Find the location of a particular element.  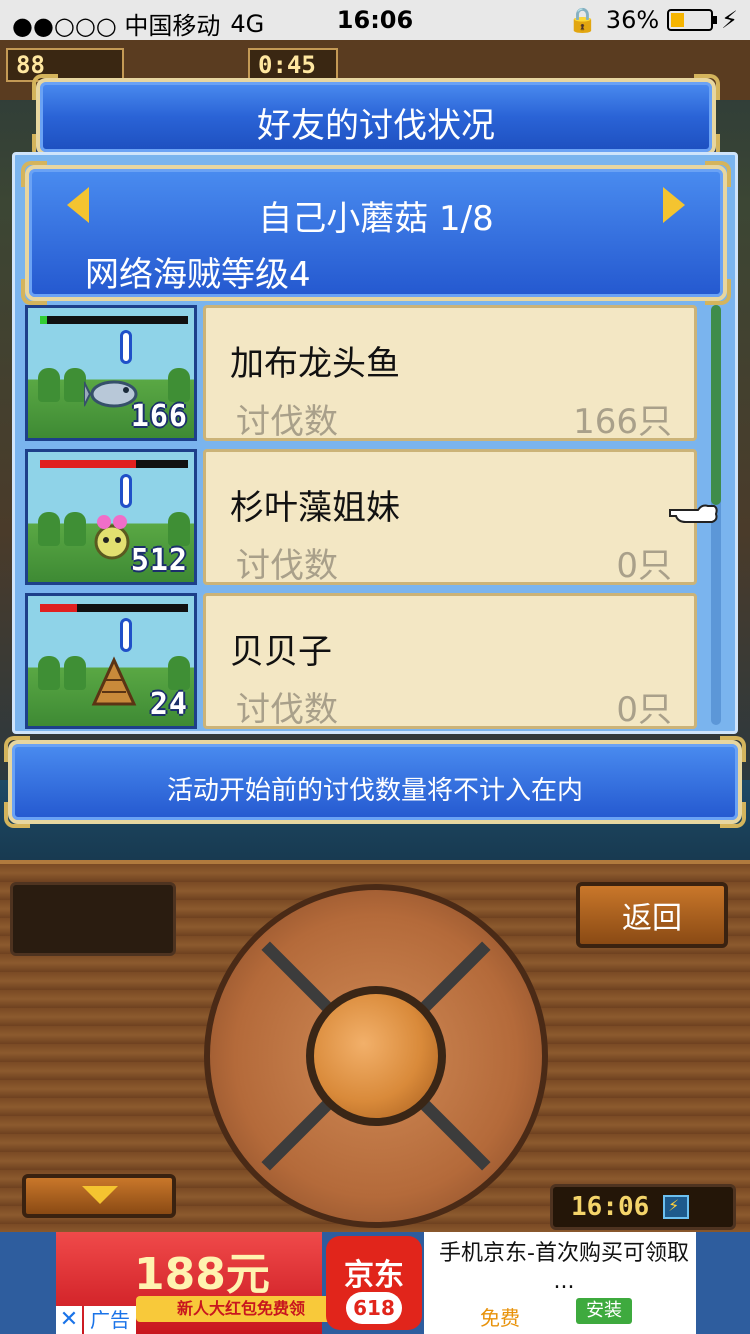

back-button: 返回 is located at coordinates (652, 915).